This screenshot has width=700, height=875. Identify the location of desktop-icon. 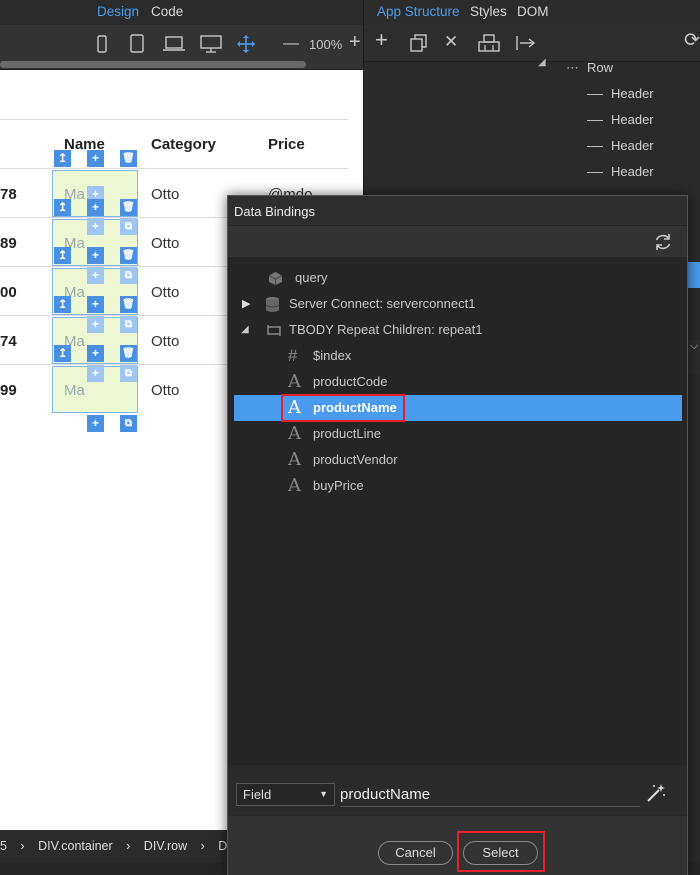
(211, 44).